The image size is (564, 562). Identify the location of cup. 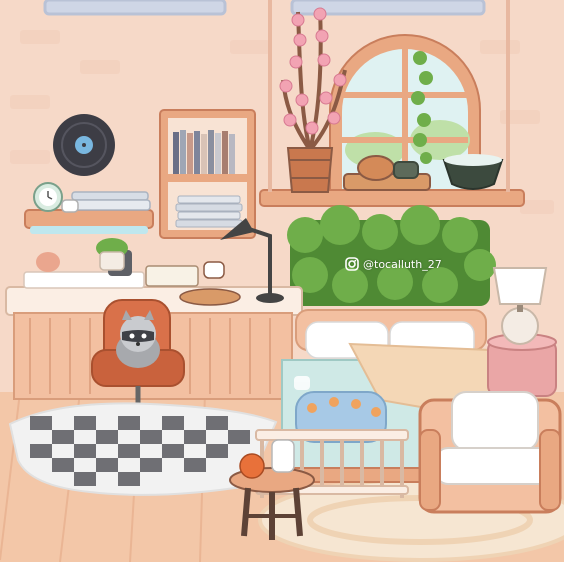
(214, 270).